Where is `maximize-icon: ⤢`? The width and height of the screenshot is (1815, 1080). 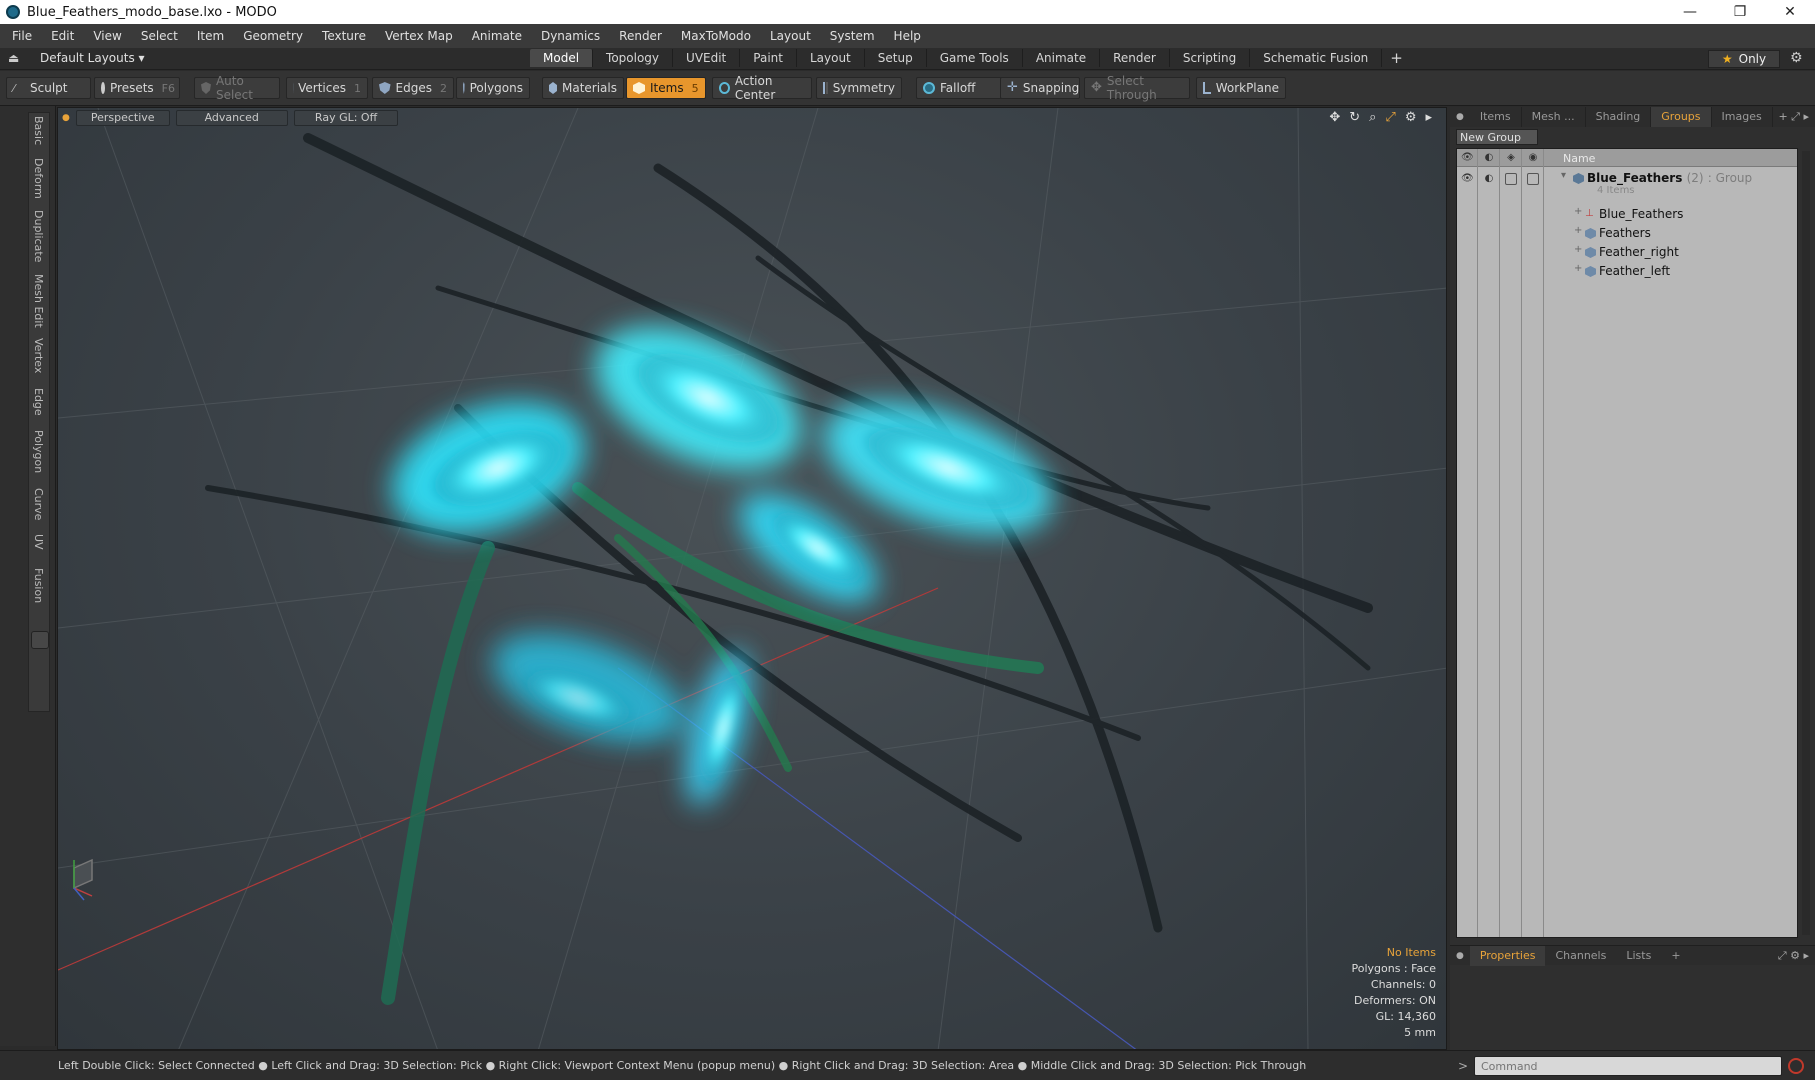 maximize-icon: ⤢ is located at coordinates (1390, 117).